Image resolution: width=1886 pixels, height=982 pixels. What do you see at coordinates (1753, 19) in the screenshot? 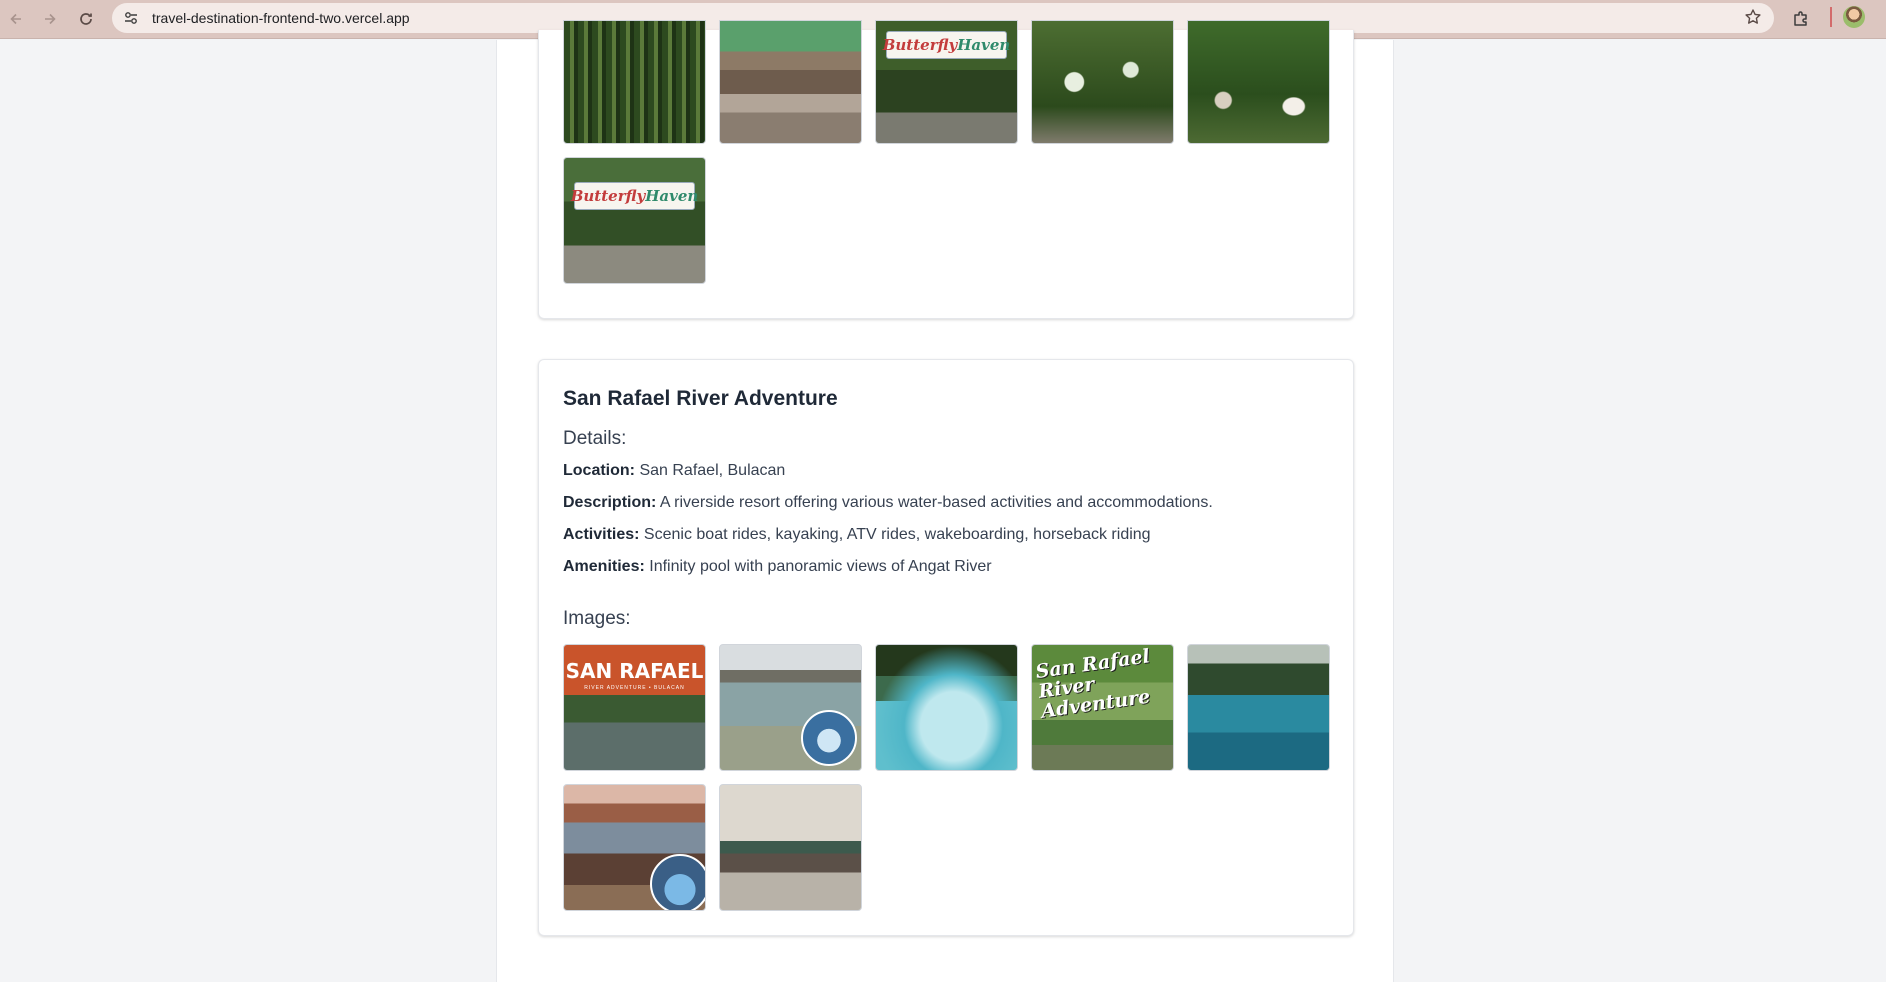
I see `star-icon` at bounding box center [1753, 19].